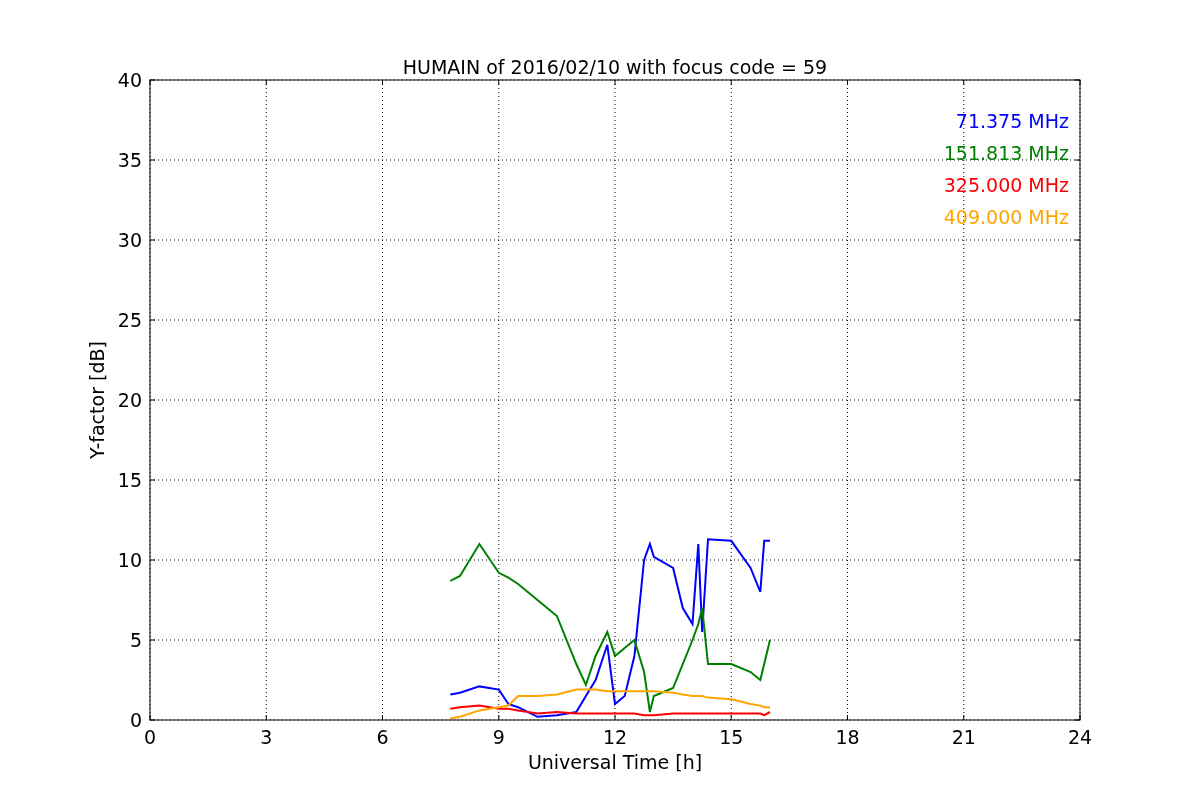 The width and height of the screenshot is (1200, 800). What do you see at coordinates (1006, 217) in the screenshot?
I see `legend-label: 409.000 MHz` at bounding box center [1006, 217].